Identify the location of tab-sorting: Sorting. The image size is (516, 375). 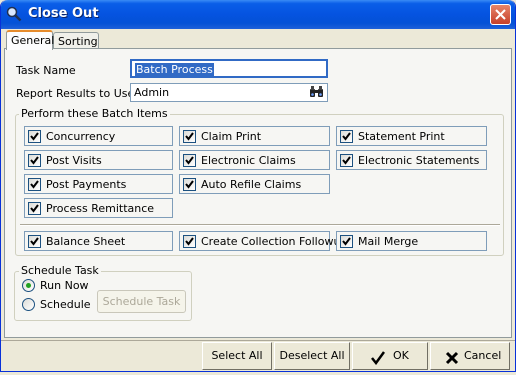
(76, 40).